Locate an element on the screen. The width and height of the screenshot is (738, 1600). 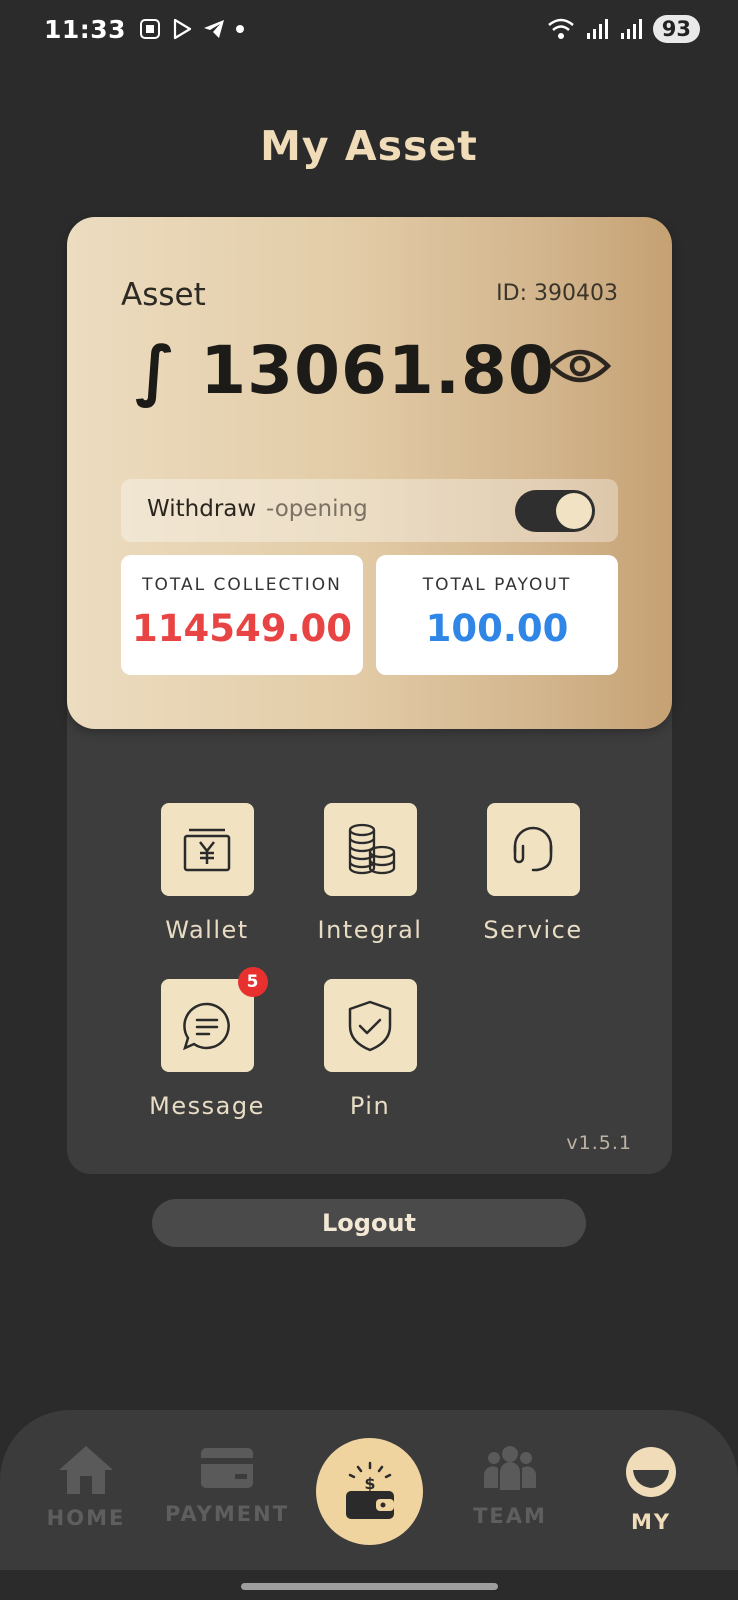
nav-my: MY is located at coordinates (651, 1489).